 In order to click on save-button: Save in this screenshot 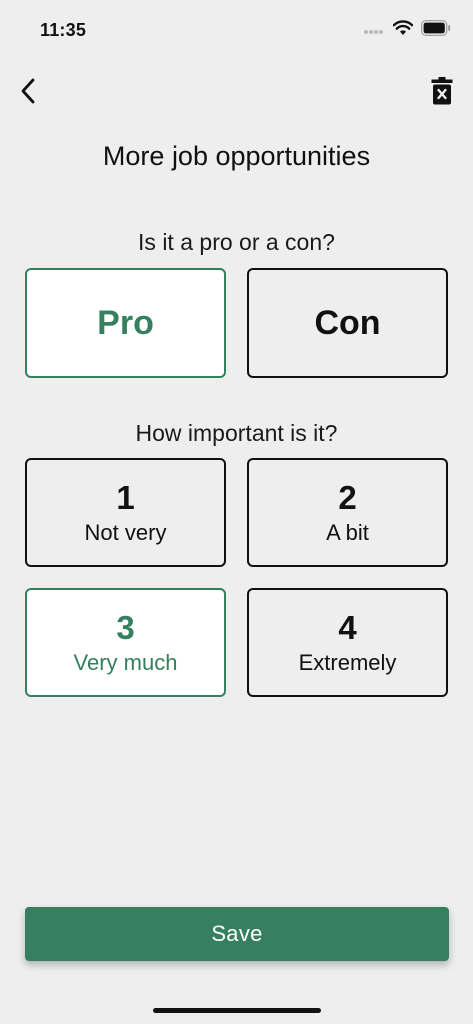, I will do `click(237, 934)`.